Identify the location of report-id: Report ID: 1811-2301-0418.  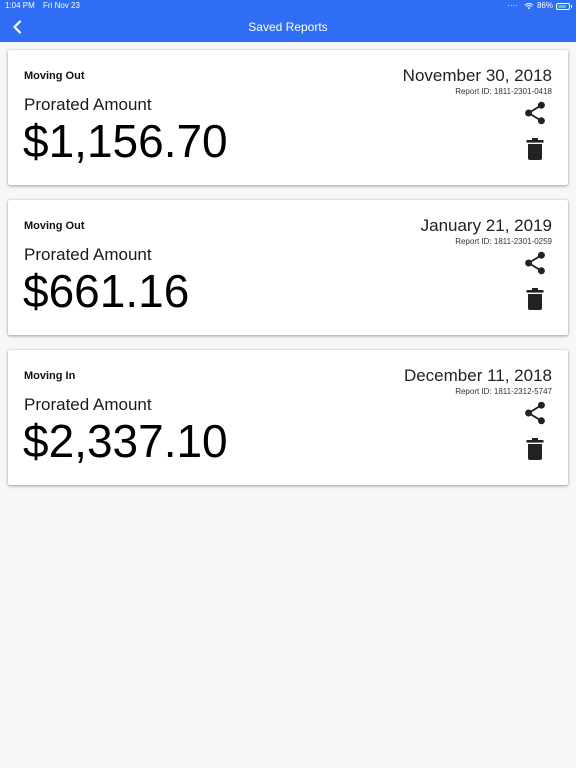
(503, 91).